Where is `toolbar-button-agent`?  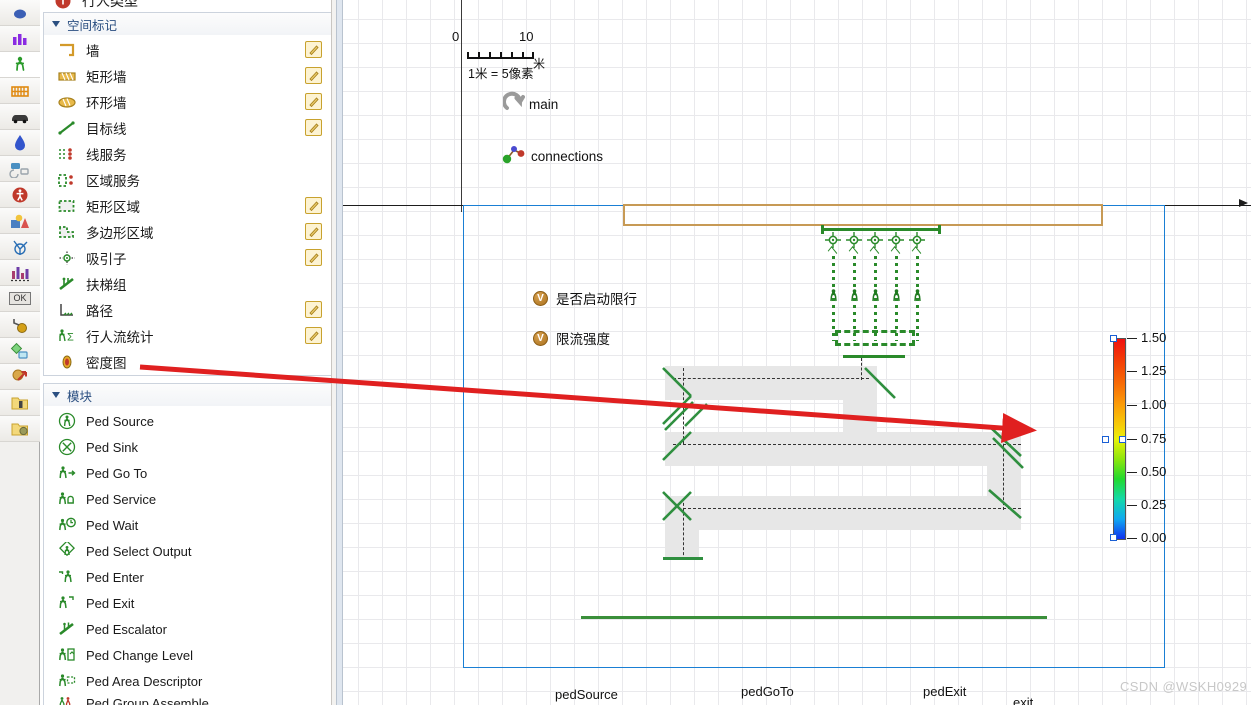
toolbar-button-agent is located at coordinates (20, 377).